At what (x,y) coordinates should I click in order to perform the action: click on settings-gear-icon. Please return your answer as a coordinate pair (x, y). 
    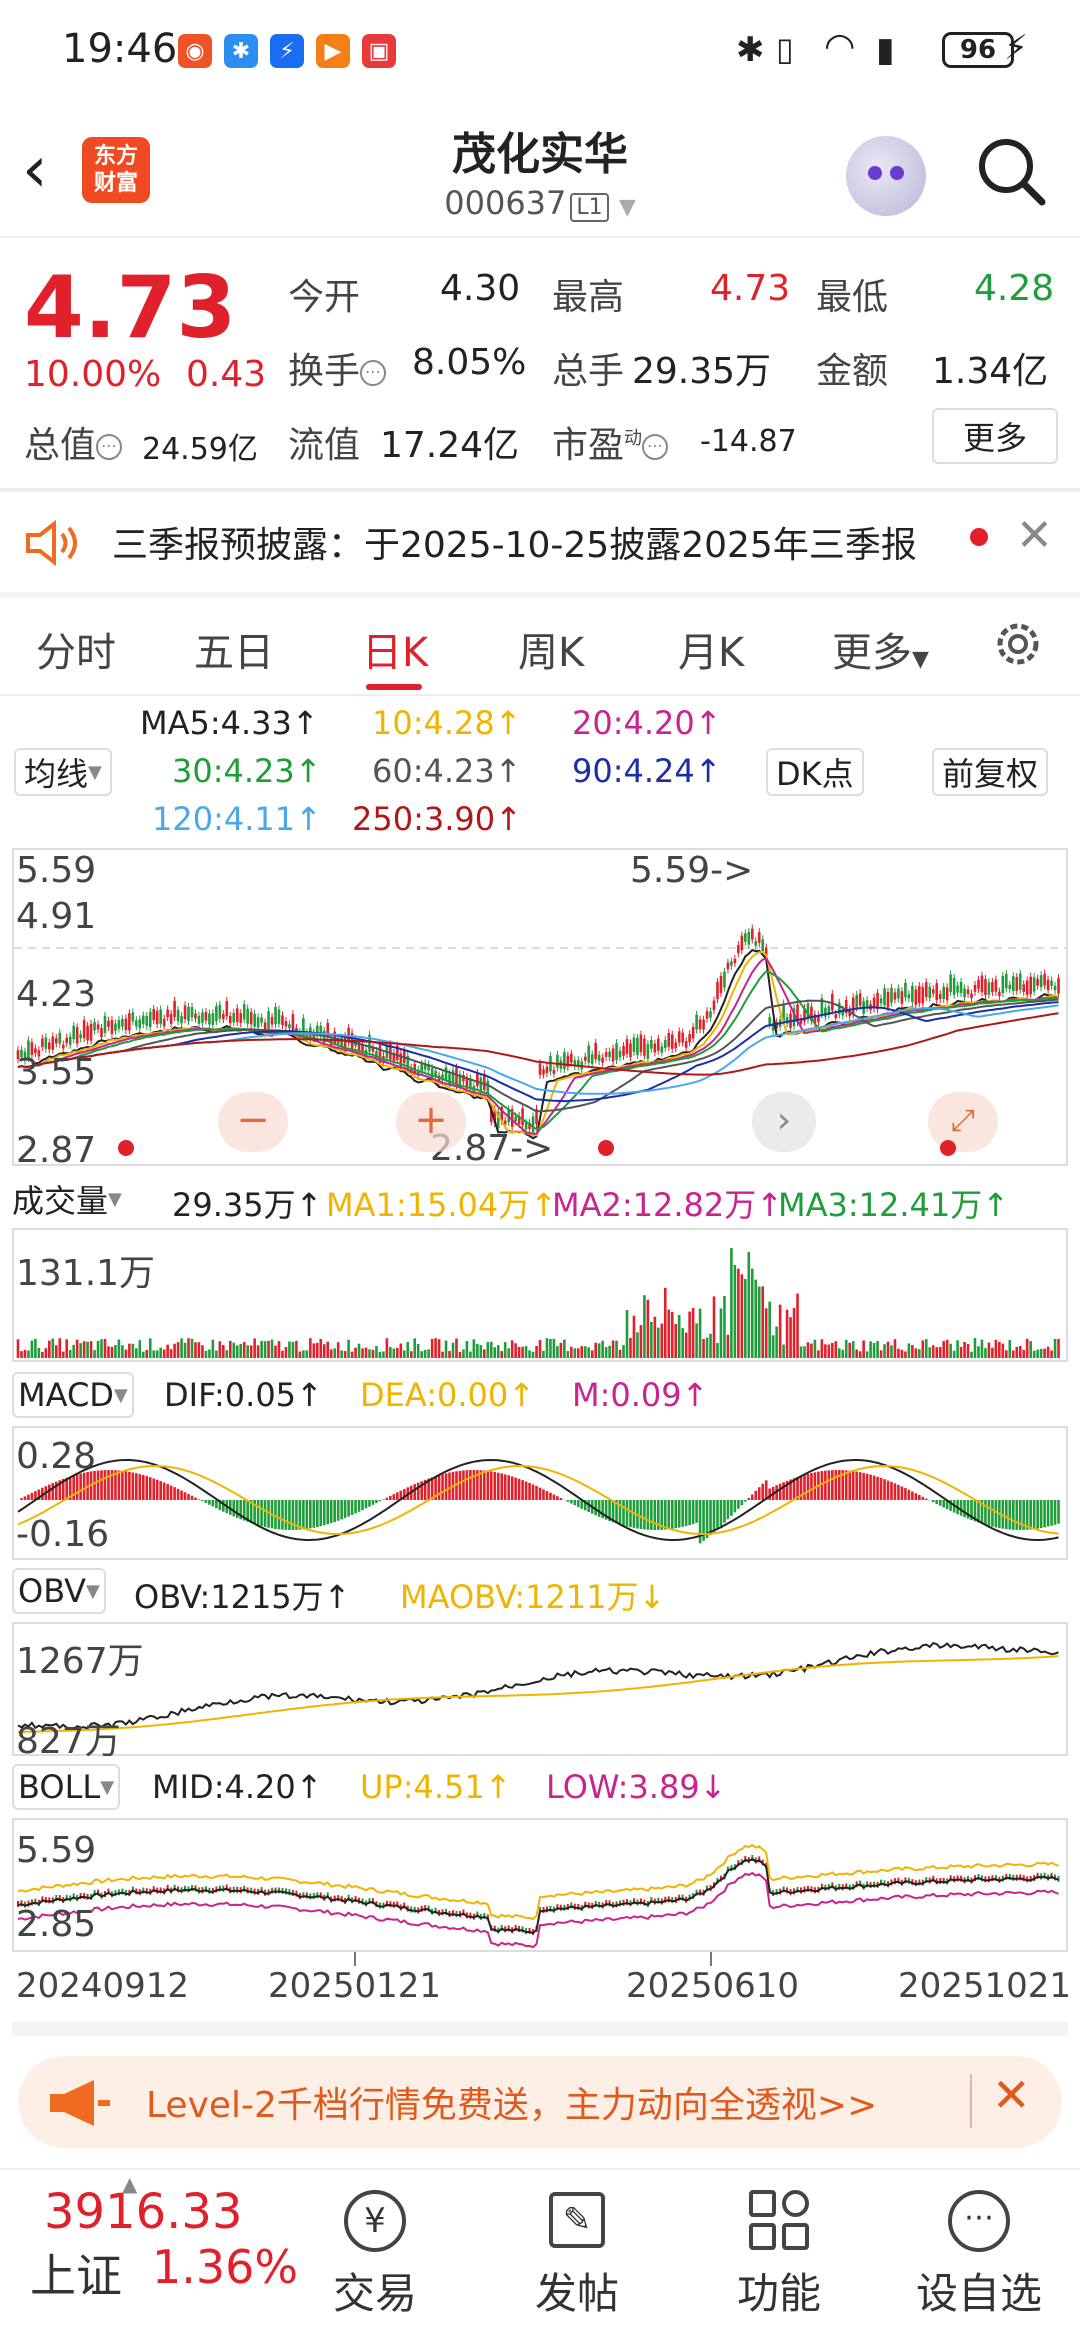
    Looking at the image, I should click on (1018, 644).